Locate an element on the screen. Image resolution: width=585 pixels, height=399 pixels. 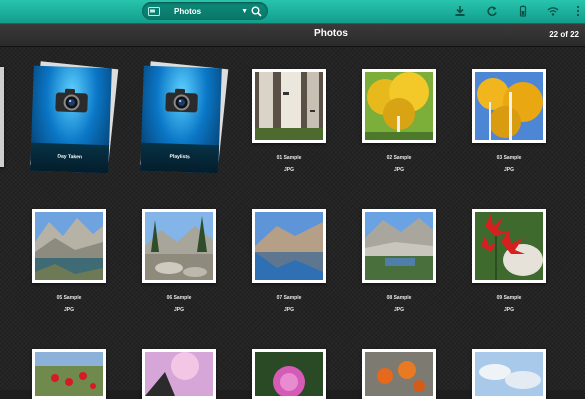
photo-tile-06: 06 Sample JPG is located at coordinates (179, 264).